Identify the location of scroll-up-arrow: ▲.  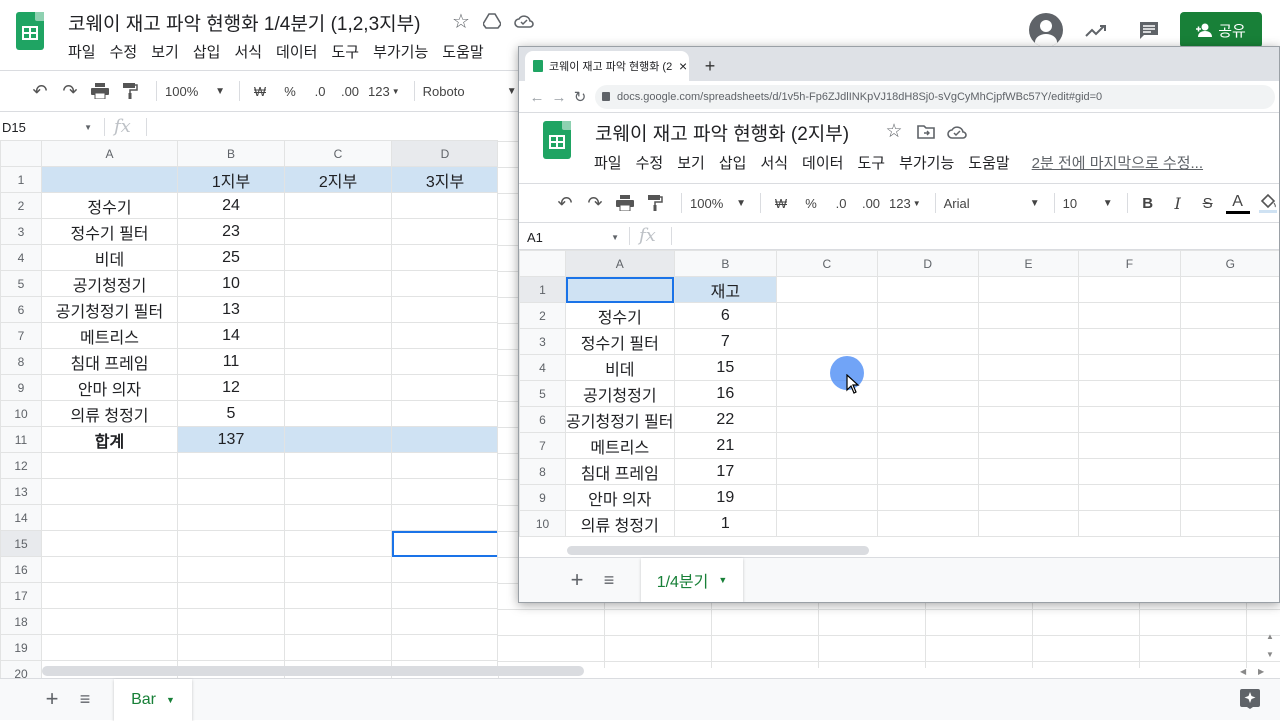
(1270, 636).